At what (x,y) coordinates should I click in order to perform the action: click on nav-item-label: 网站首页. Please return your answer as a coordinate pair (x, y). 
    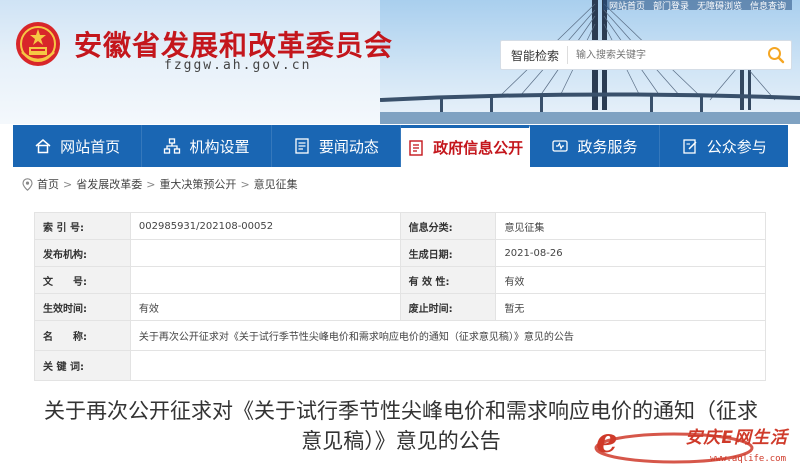
    Looking at the image, I should click on (90, 146).